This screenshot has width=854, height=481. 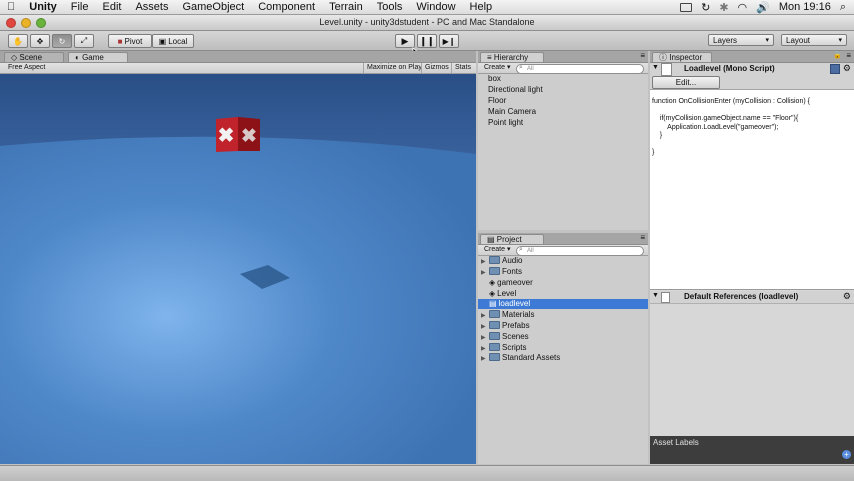 What do you see at coordinates (846, 454) in the screenshot?
I see `add-label-icon: +` at bounding box center [846, 454].